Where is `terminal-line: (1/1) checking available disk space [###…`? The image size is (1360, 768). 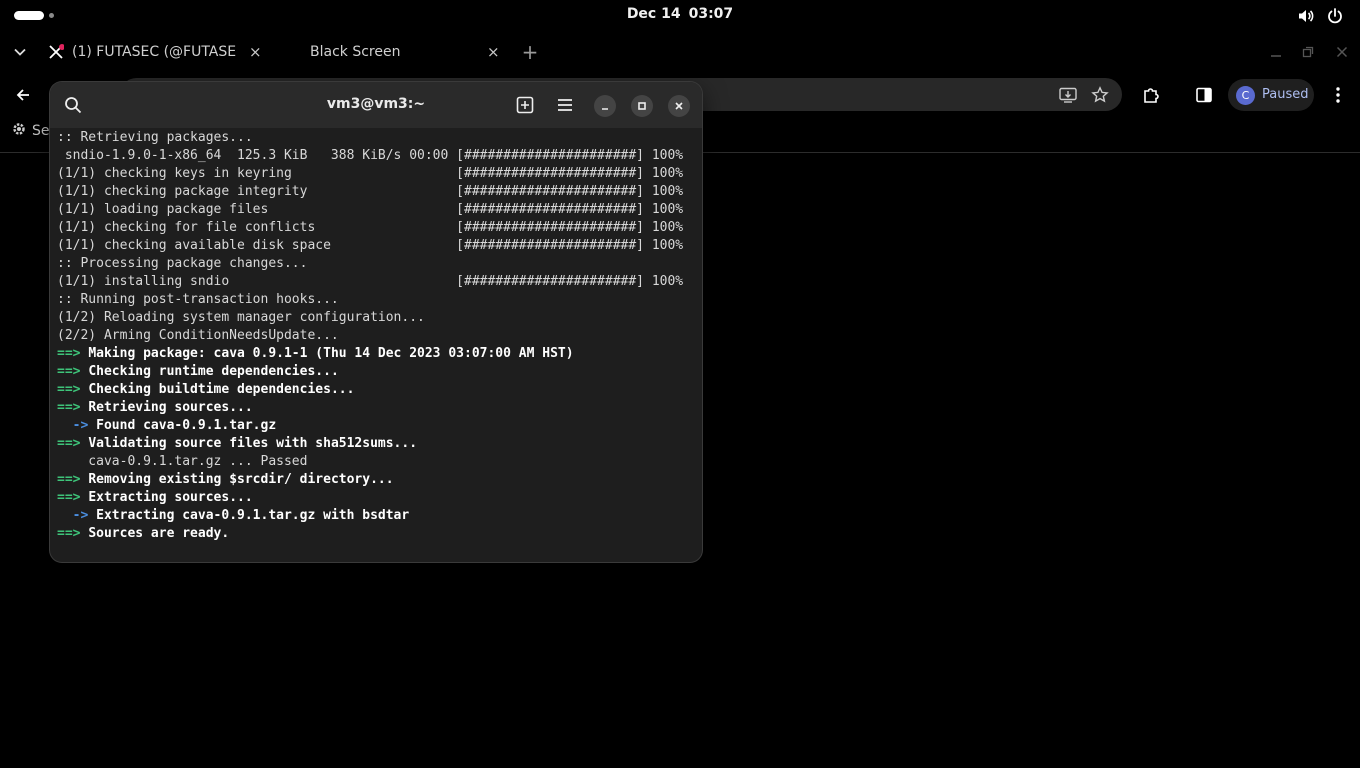
terminal-line: (1/1) checking available disk space [###… is located at coordinates (370, 246).